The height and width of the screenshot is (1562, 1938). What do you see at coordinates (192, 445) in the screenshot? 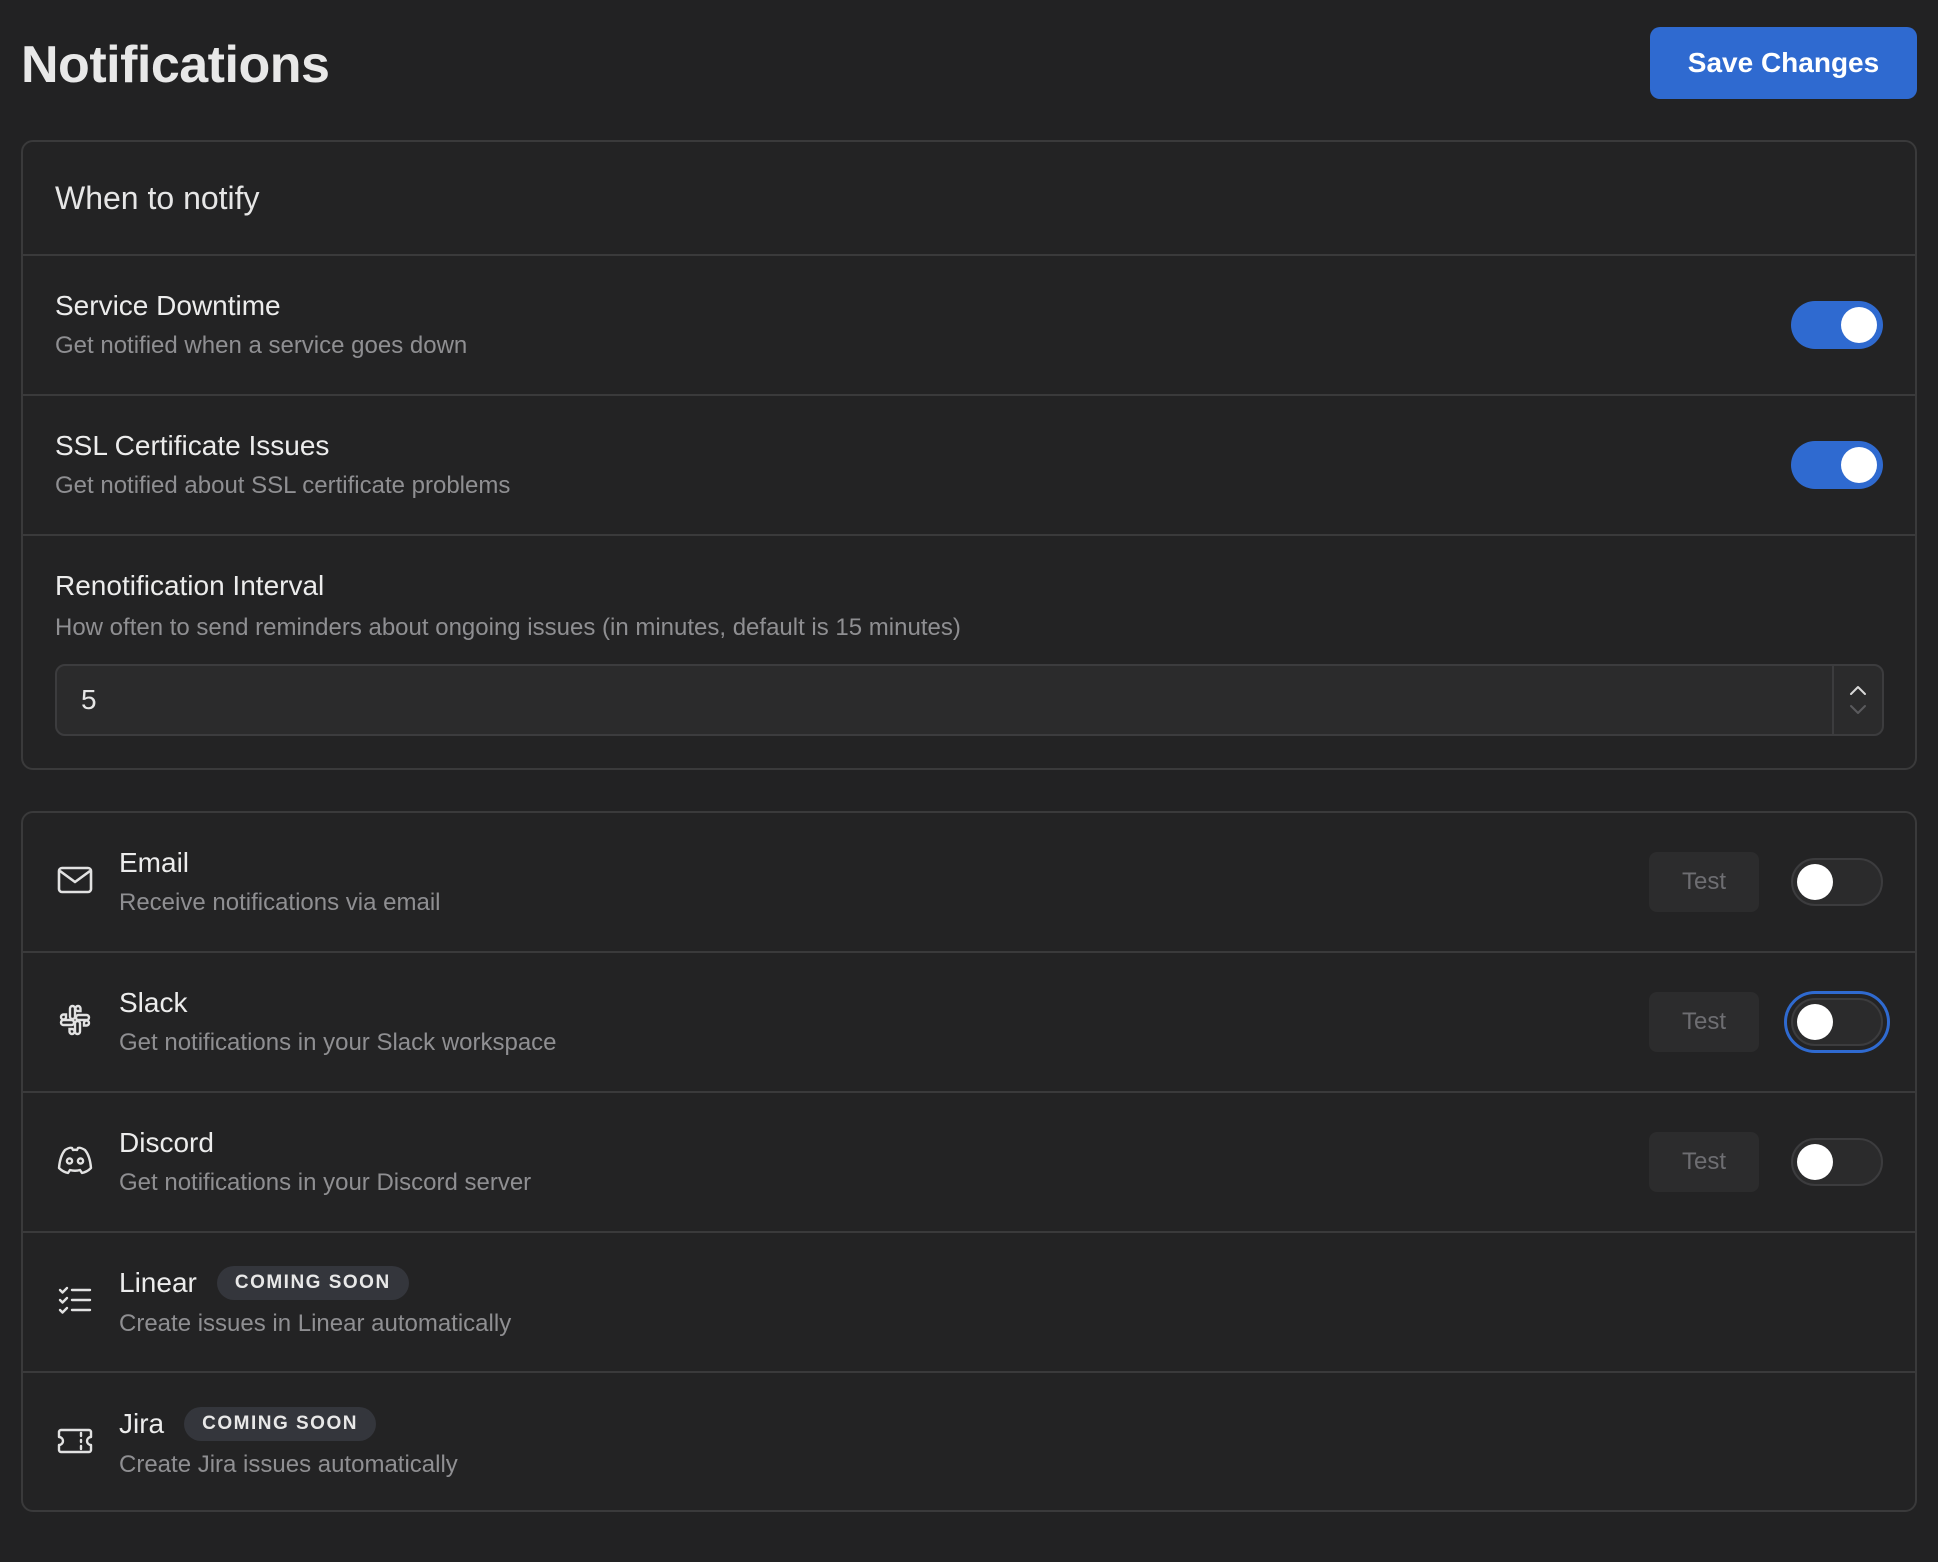
I see `row-title: SSL Certificate Issues` at bounding box center [192, 445].